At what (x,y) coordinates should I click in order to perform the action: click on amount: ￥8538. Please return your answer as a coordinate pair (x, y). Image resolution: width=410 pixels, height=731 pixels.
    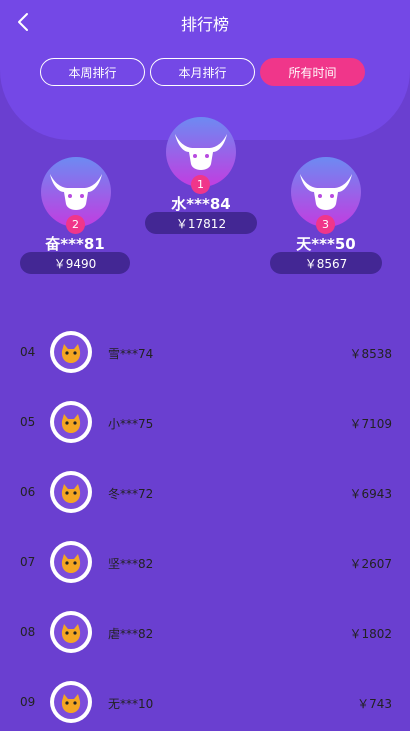
    Looking at the image, I should click on (370, 354).